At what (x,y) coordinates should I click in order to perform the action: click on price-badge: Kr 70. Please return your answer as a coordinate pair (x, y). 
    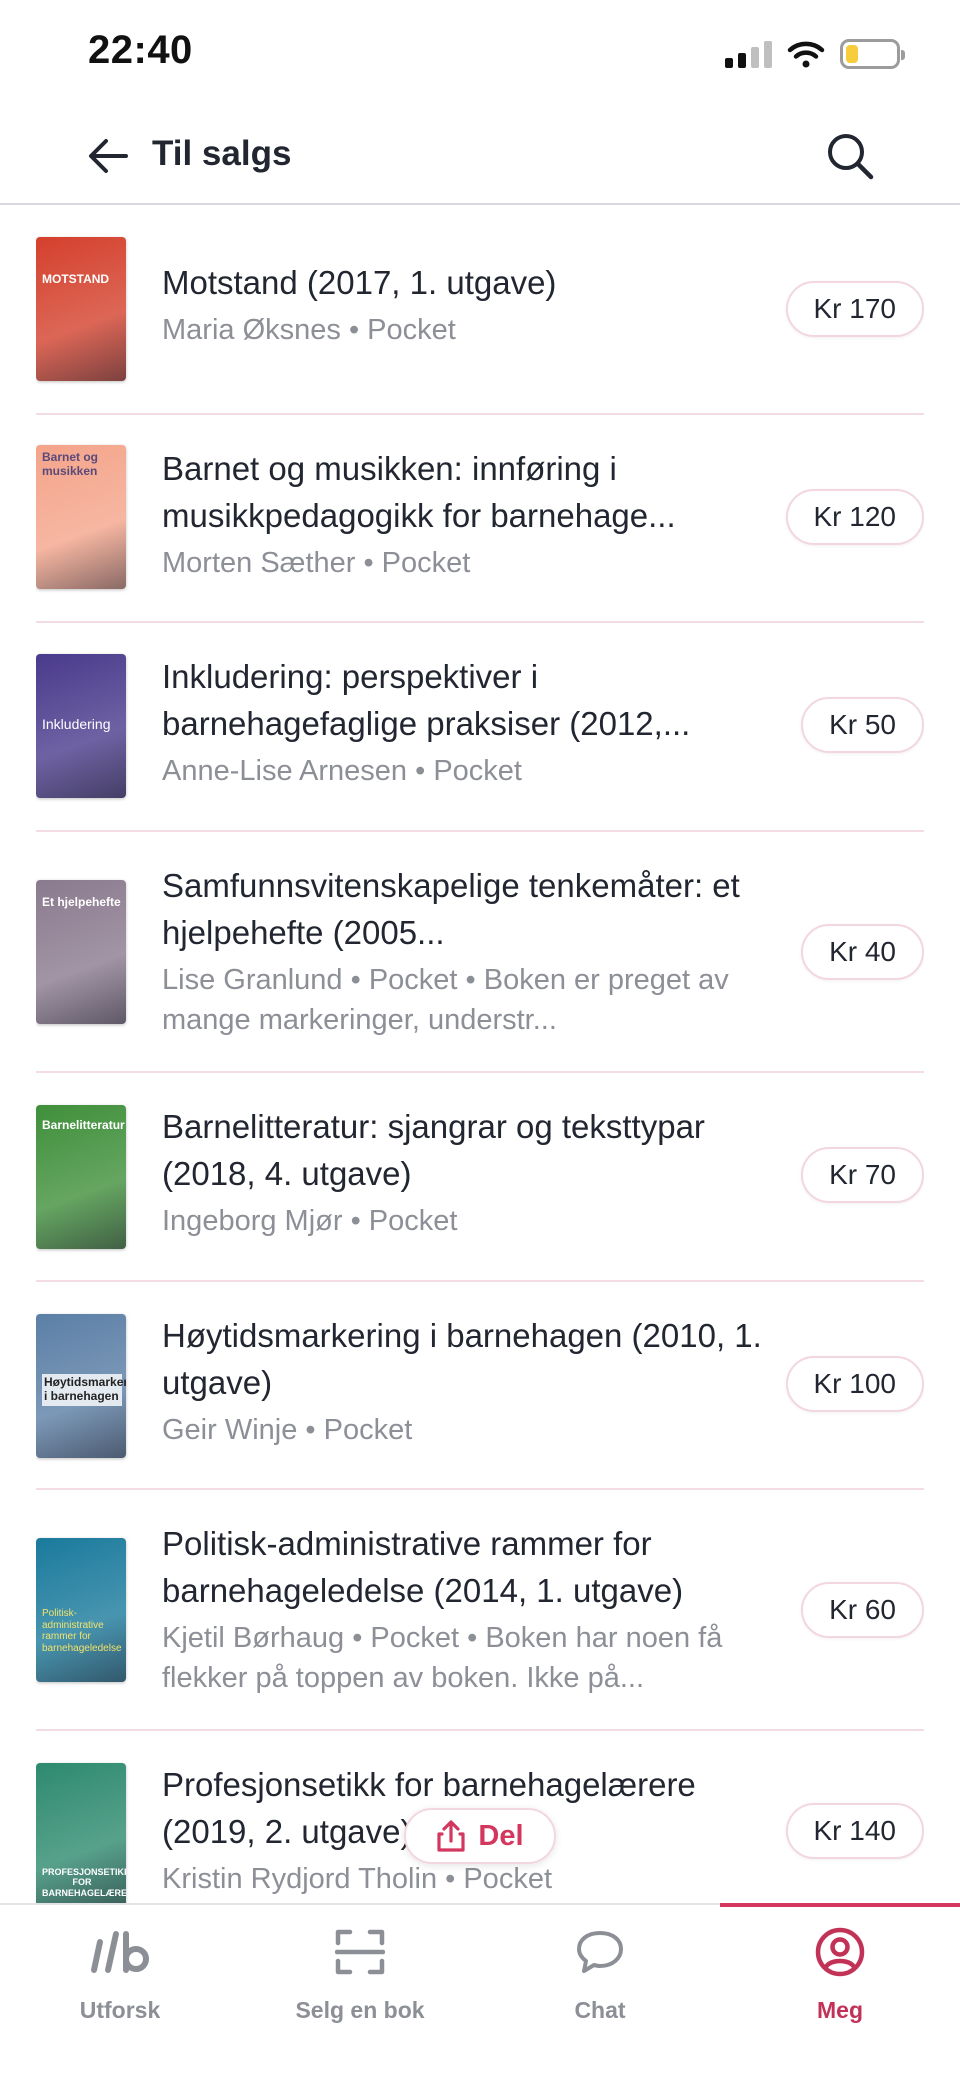
    Looking at the image, I should click on (862, 1175).